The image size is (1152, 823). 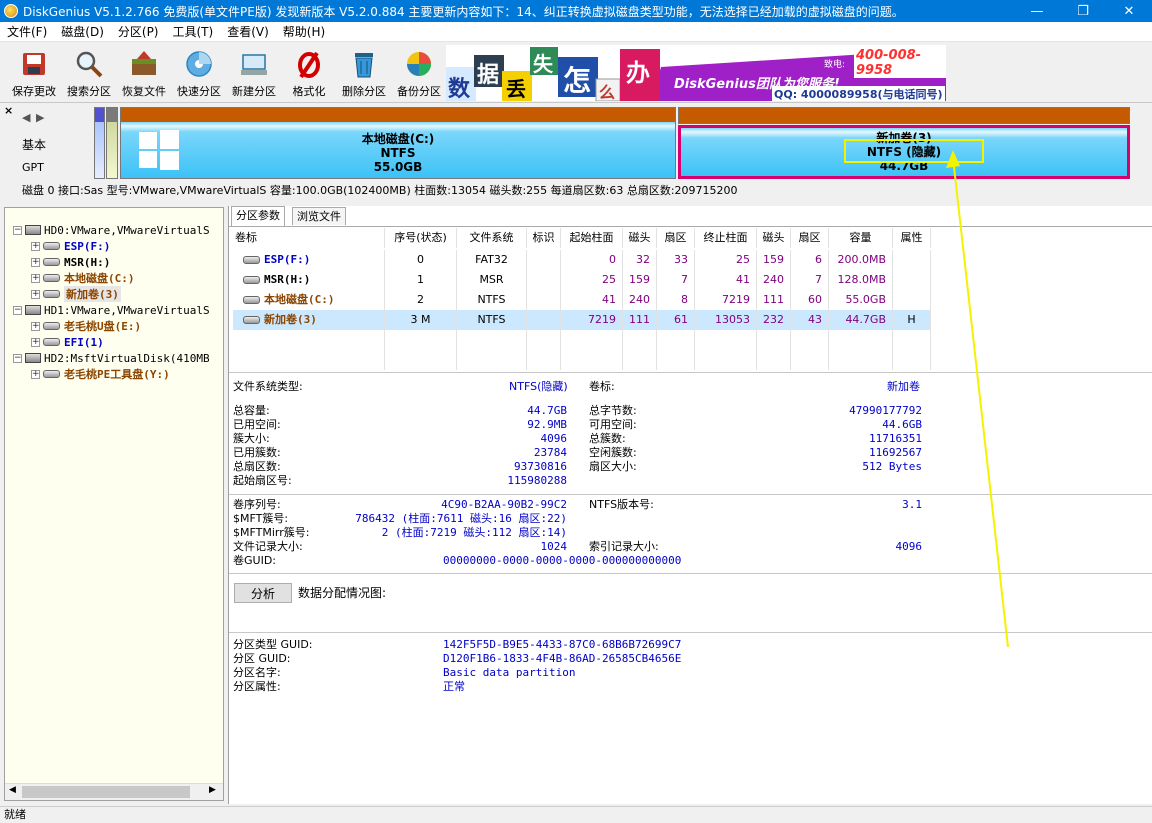 I want to click on tree-disk-node: − HD0:VMware,VMwareVirtualS, so click(x=111, y=230).